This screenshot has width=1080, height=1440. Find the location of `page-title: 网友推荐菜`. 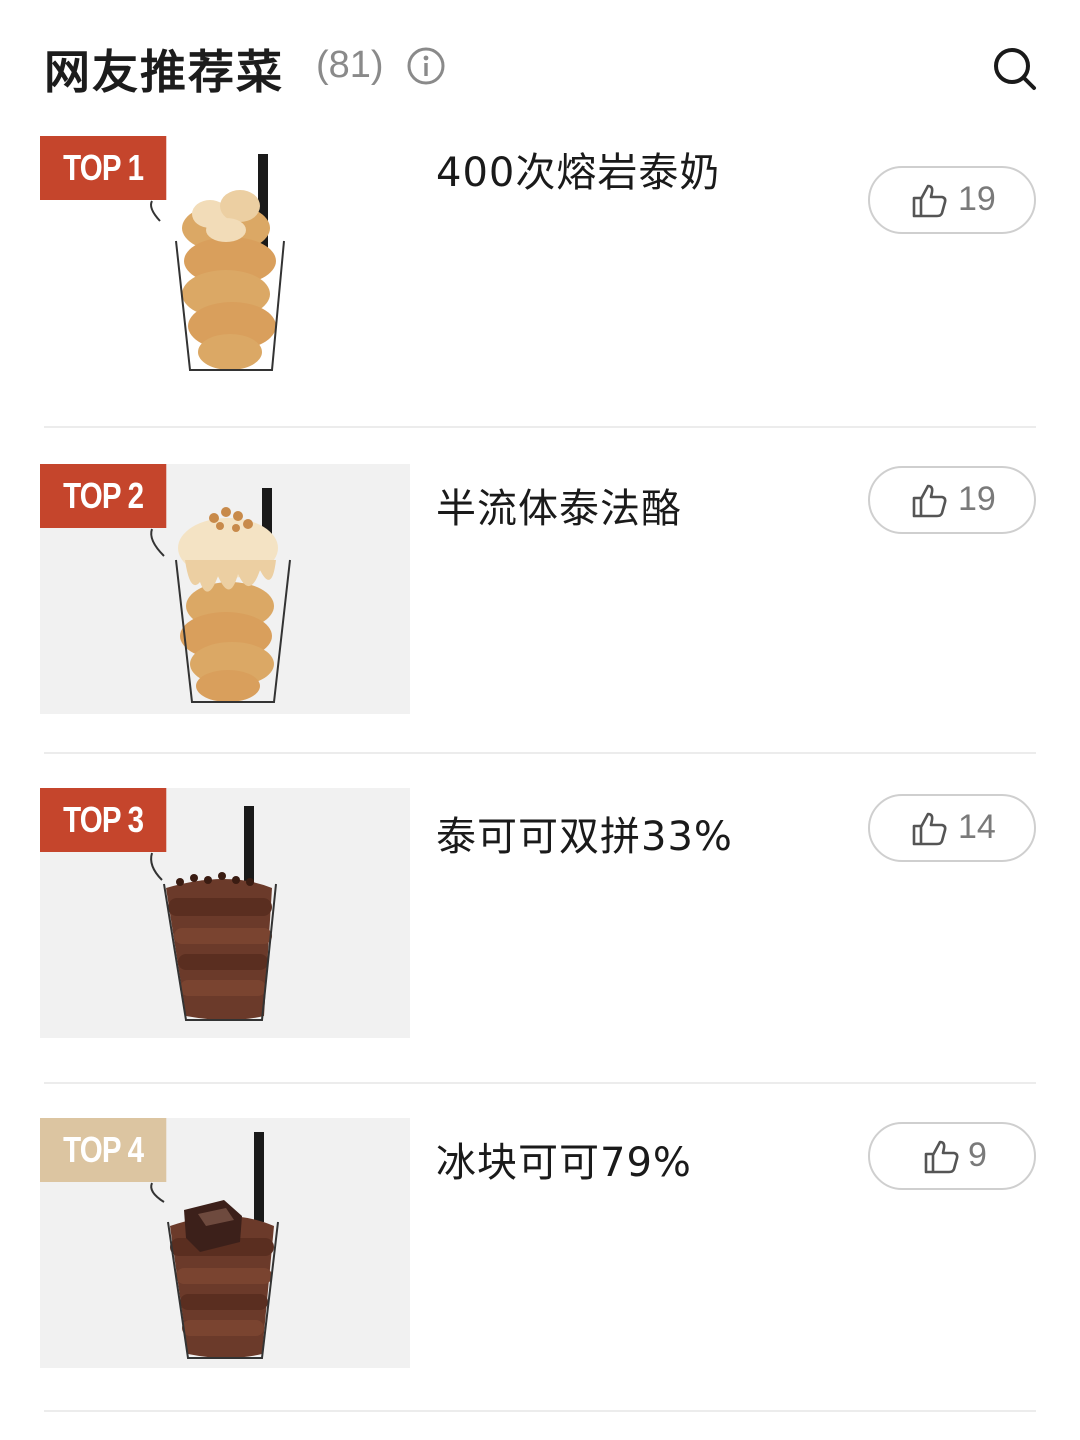

page-title: 网友推荐菜 is located at coordinates (164, 72).